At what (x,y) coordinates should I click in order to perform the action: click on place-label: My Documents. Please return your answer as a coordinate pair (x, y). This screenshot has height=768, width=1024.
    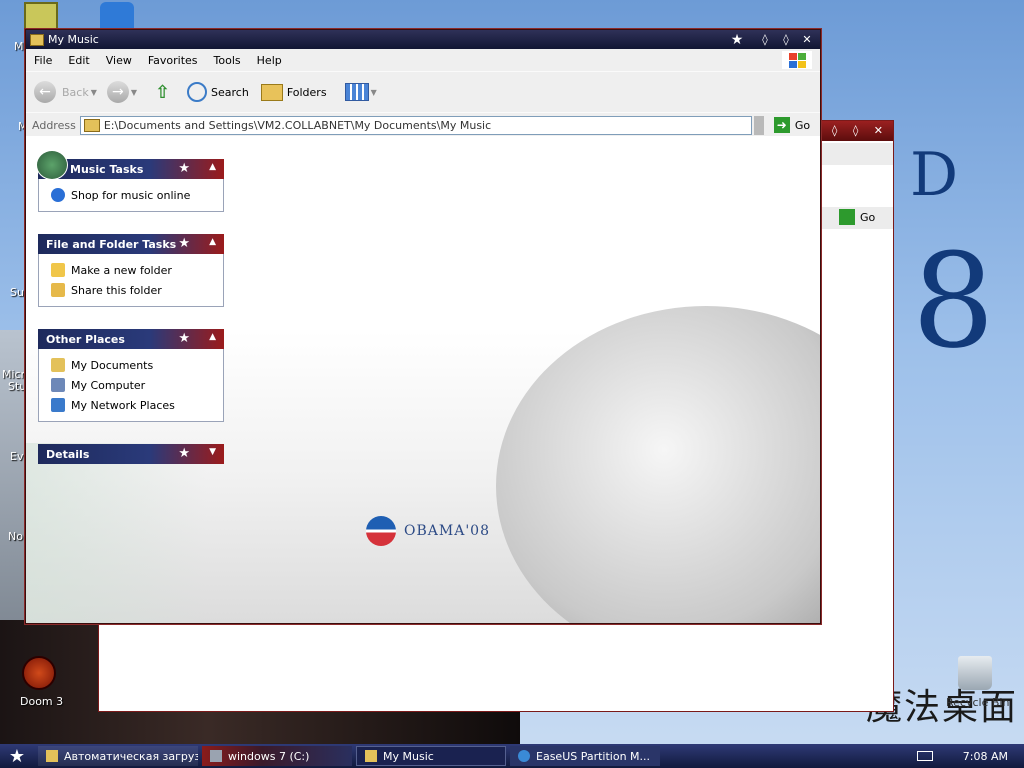
    Looking at the image, I should click on (112, 365).